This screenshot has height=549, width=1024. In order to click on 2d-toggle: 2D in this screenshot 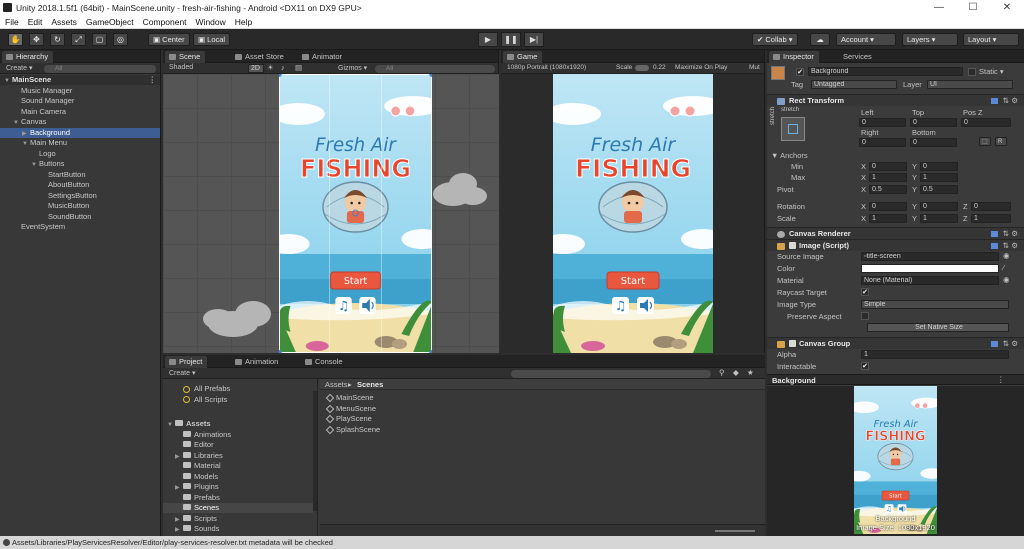, I will do `click(256, 68)`.